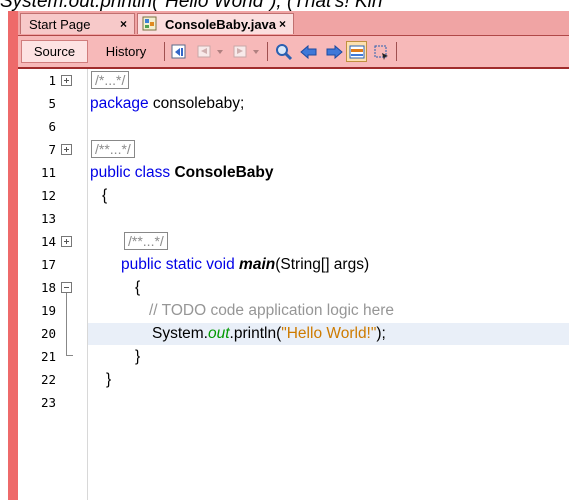  I want to click on last-edit-icon, so click(179, 51).